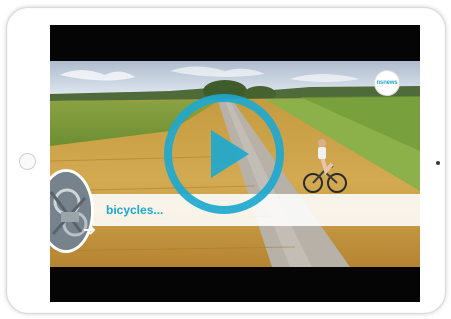 The height and width of the screenshot is (319, 451). I want to click on play-icon, so click(224, 154).